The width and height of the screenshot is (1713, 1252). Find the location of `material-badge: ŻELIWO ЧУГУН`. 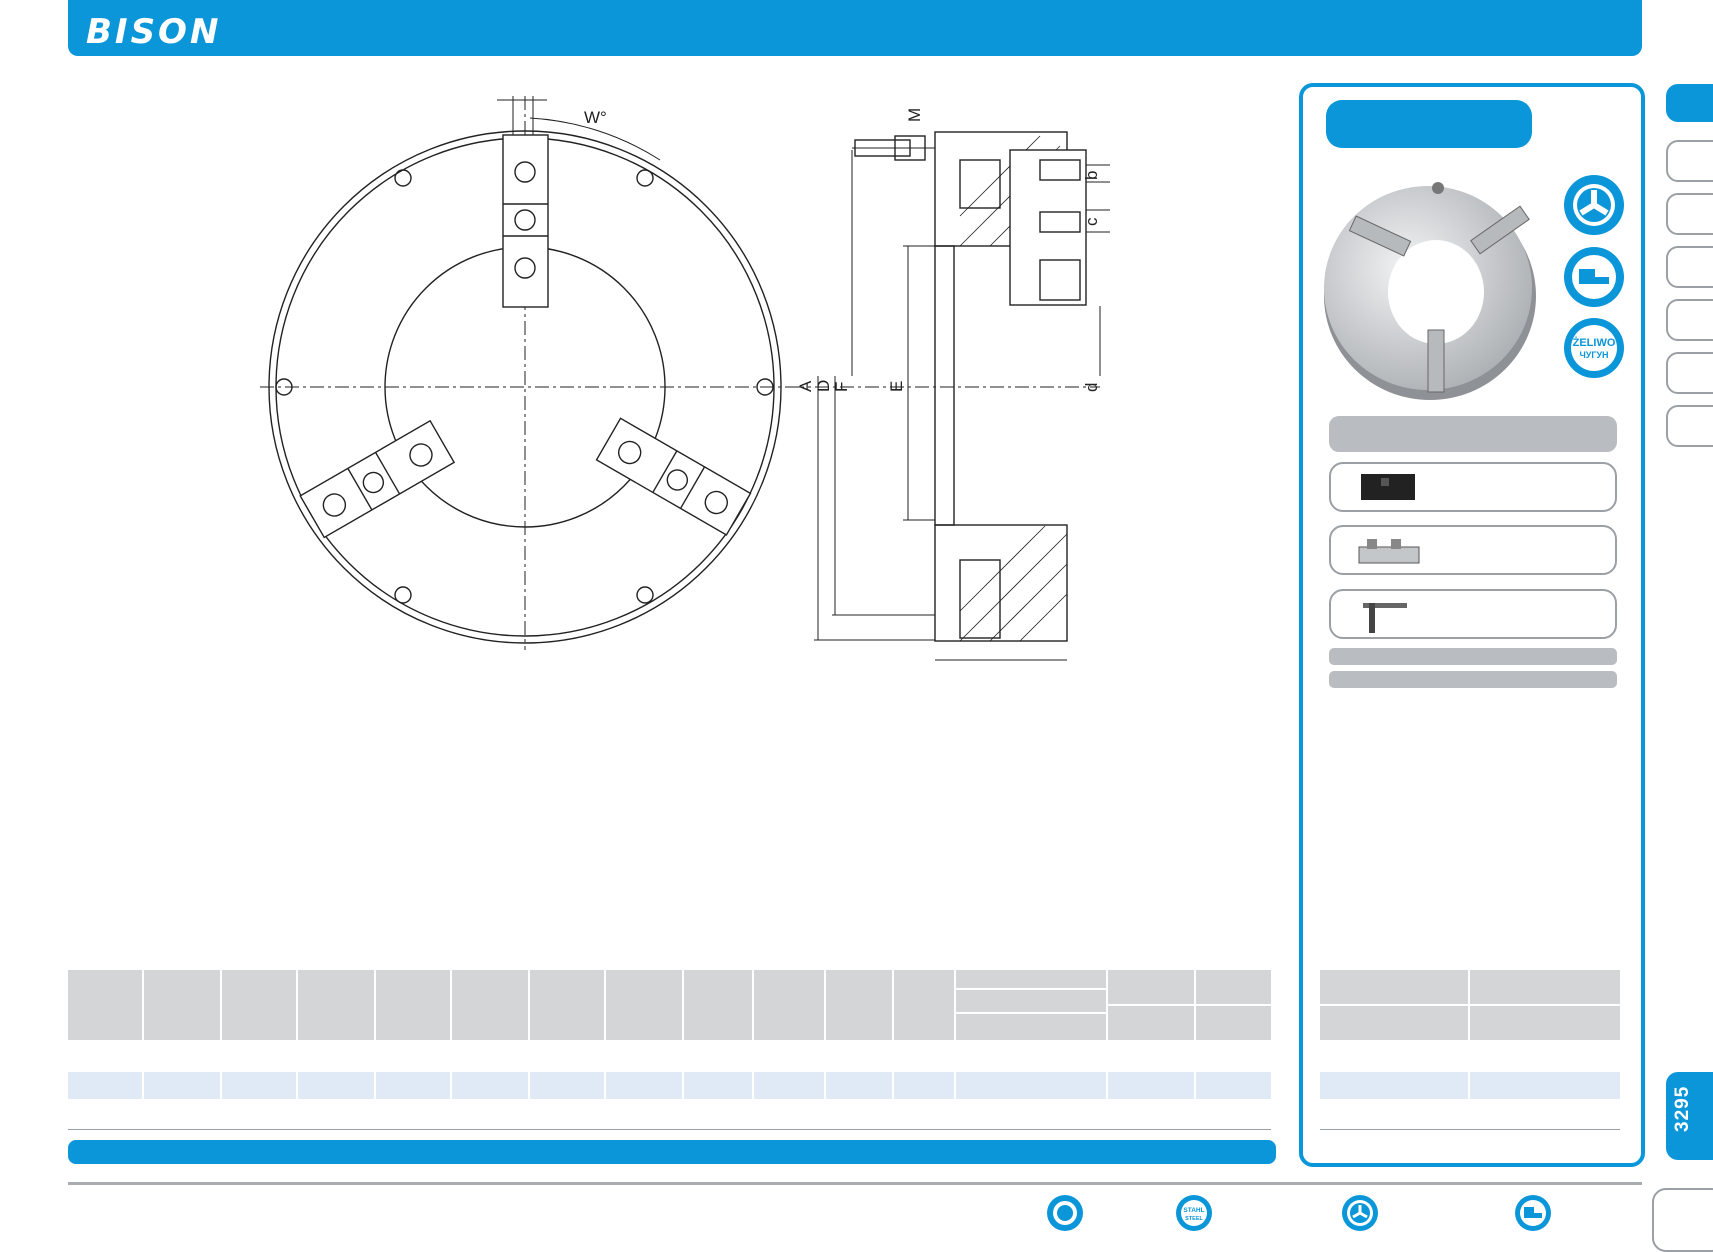

material-badge: ŻELIWO ЧУГУН is located at coordinates (1594, 348).